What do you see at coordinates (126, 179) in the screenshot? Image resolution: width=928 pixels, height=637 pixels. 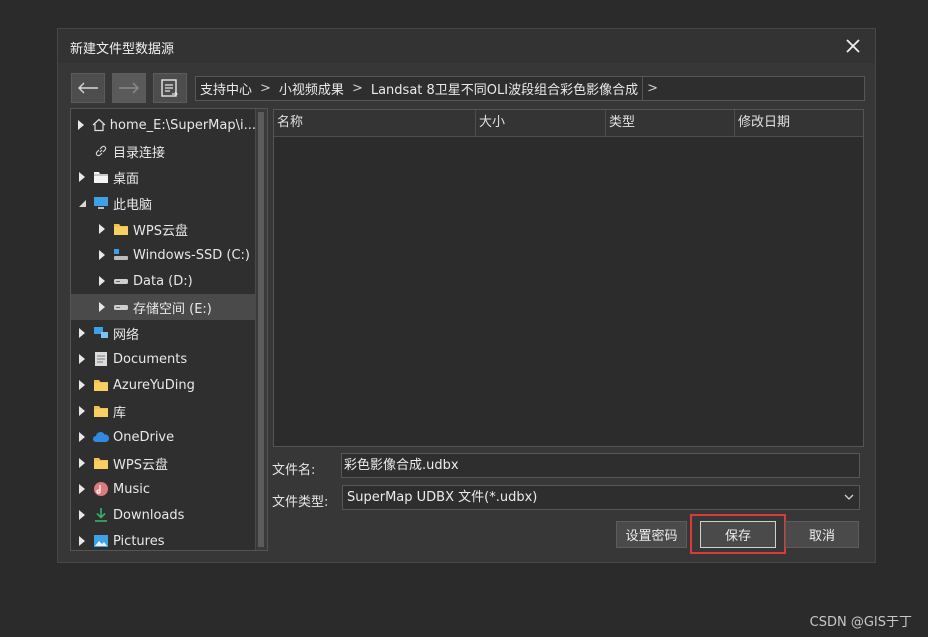 I see `tree-item-label: 桌面` at bounding box center [126, 179].